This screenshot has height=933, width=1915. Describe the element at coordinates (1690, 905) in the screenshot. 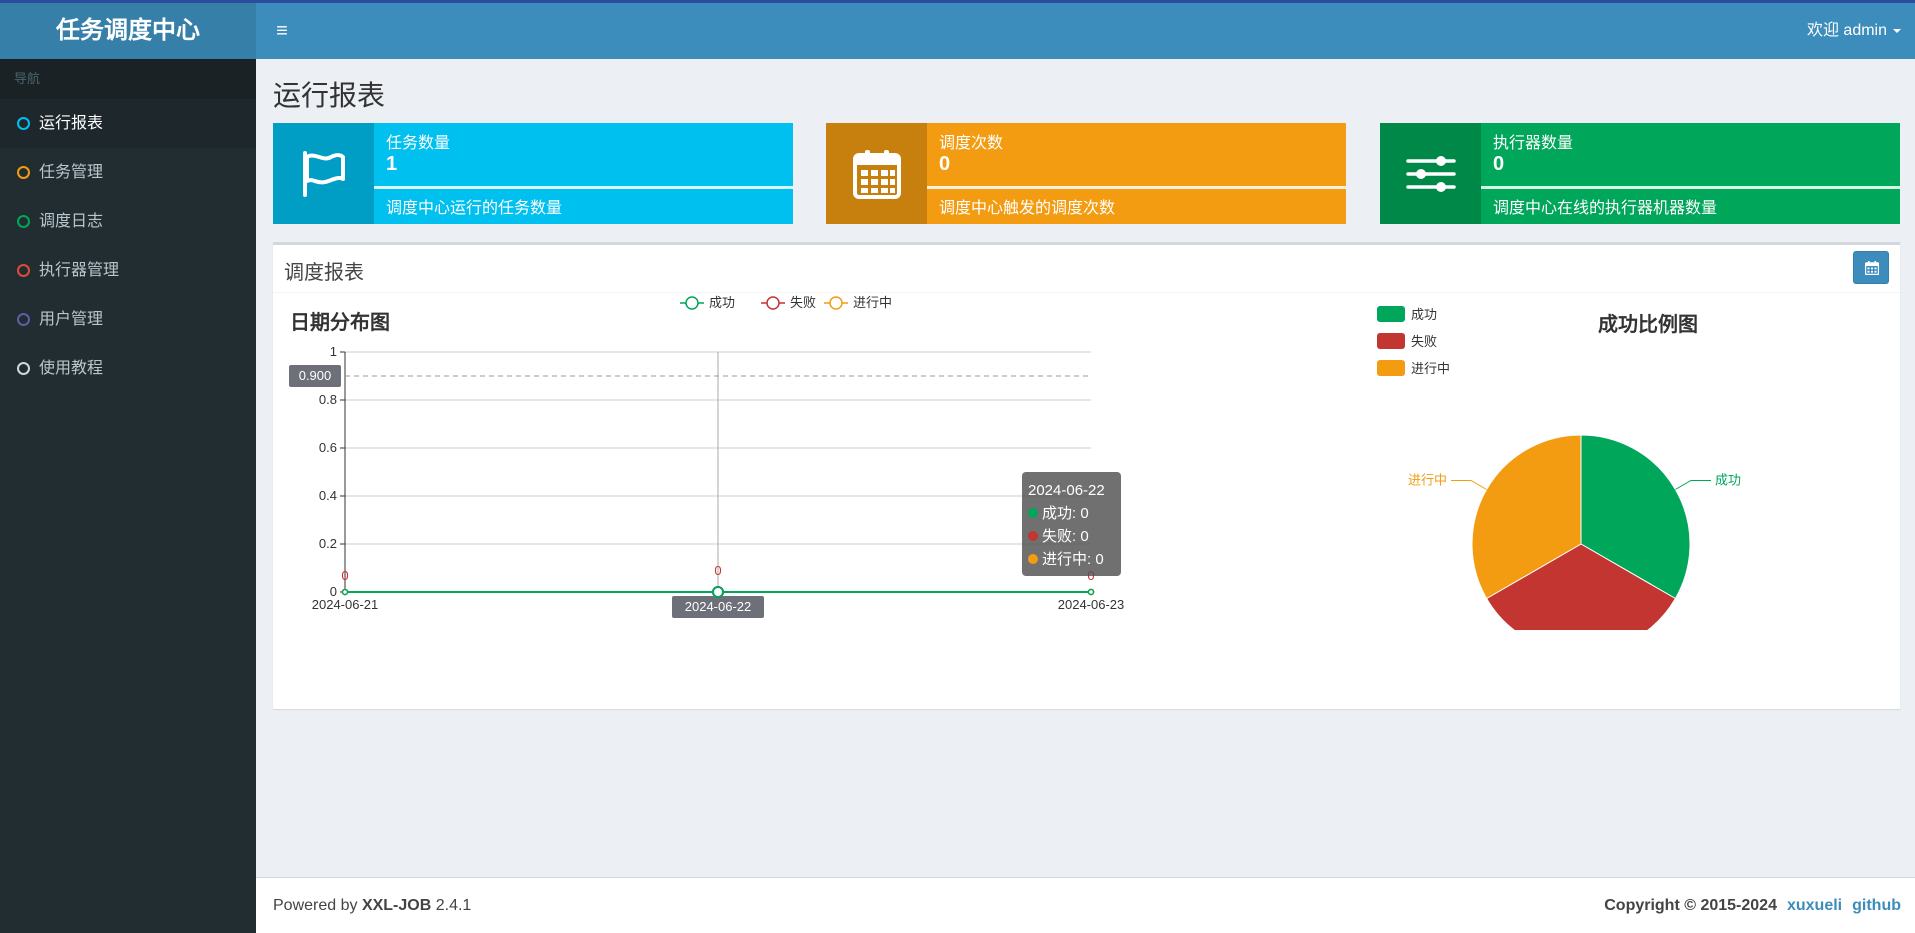

I see `copyright-text: Copyright © 2015-2024` at that location.